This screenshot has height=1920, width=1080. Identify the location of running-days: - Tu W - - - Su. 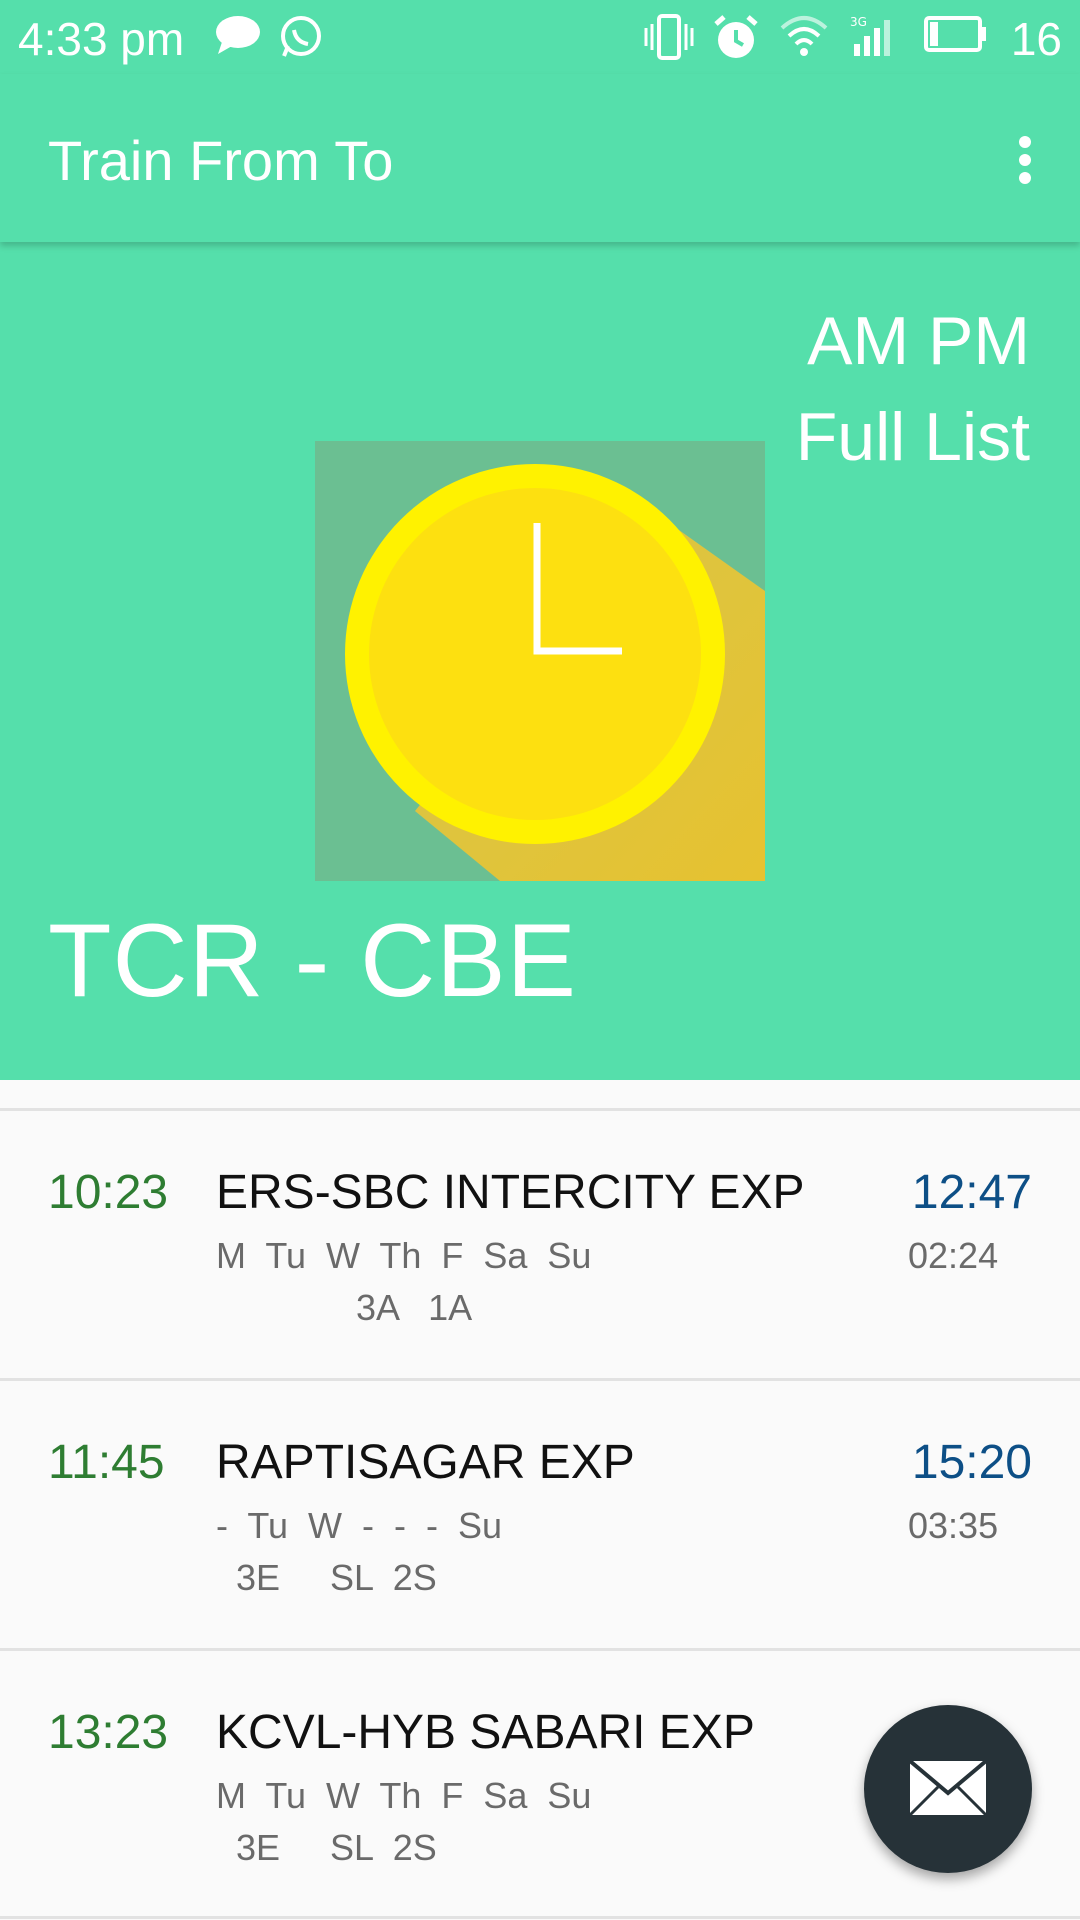
(359, 1525).